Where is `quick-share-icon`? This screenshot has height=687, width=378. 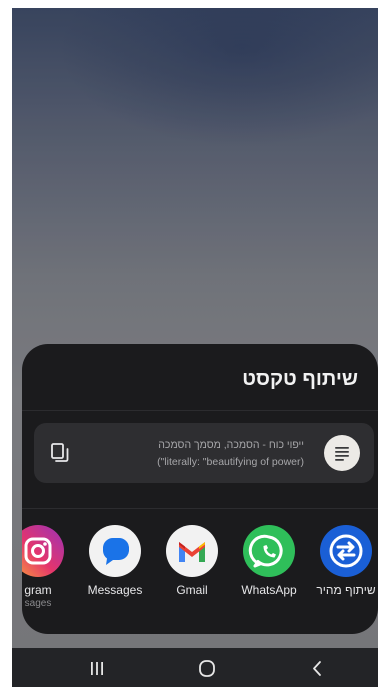
quick-share-icon is located at coordinates (346, 551).